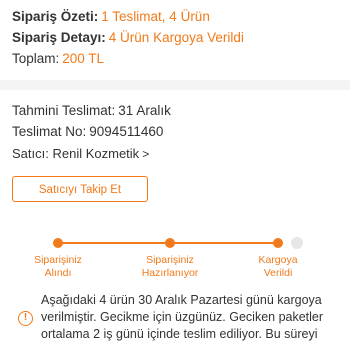  Describe the element at coordinates (278, 273) in the screenshot. I see `step-label-shipped-line2: Verildi` at that location.